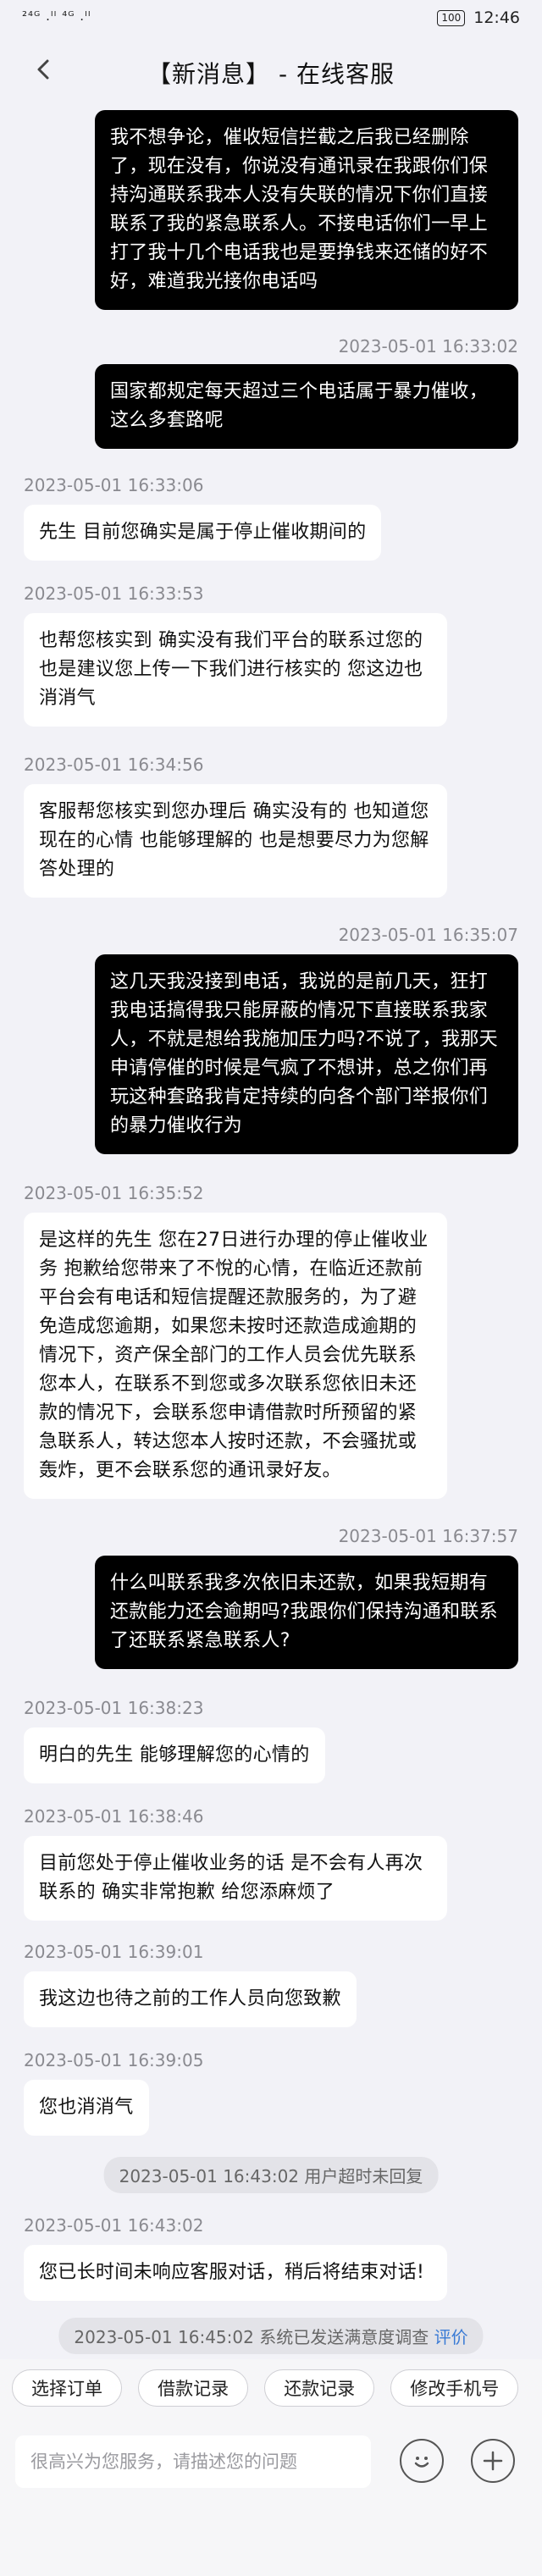 Image resolution: width=542 pixels, height=2576 pixels. I want to click on message-timestamp: 2023-05-01 16:33:02, so click(428, 346).